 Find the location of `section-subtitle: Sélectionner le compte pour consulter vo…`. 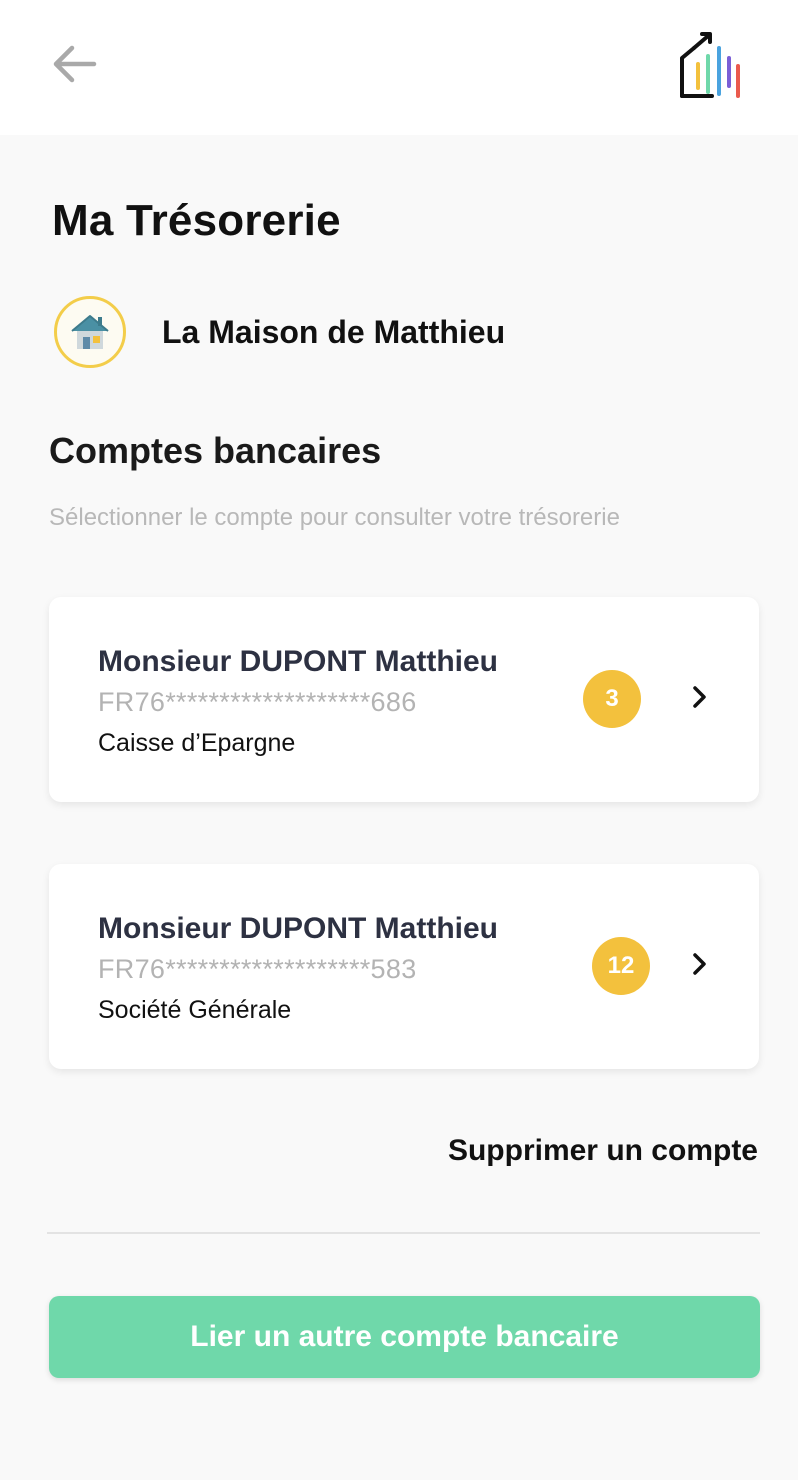

section-subtitle: Sélectionner le compte pour consulter vo… is located at coordinates (334, 517).